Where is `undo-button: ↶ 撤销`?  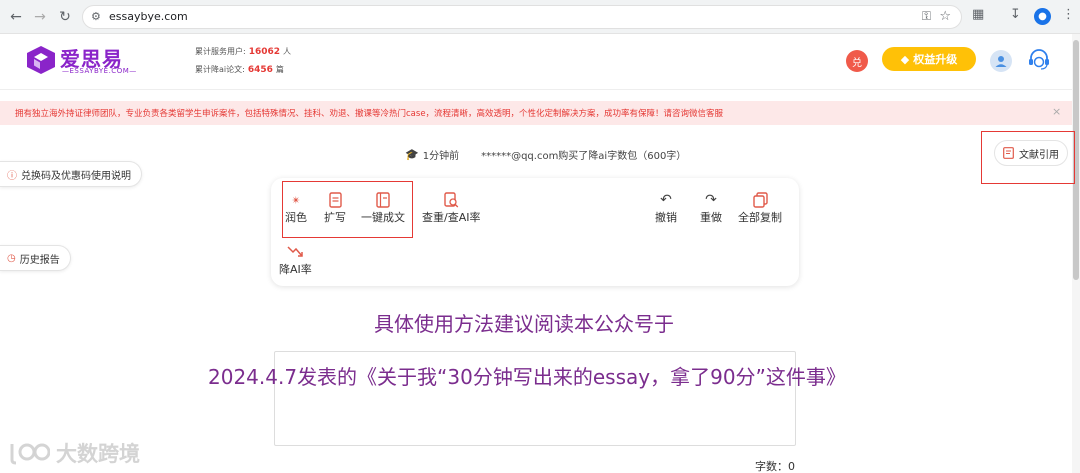
undo-button: ↶ 撤销 is located at coordinates (666, 208).